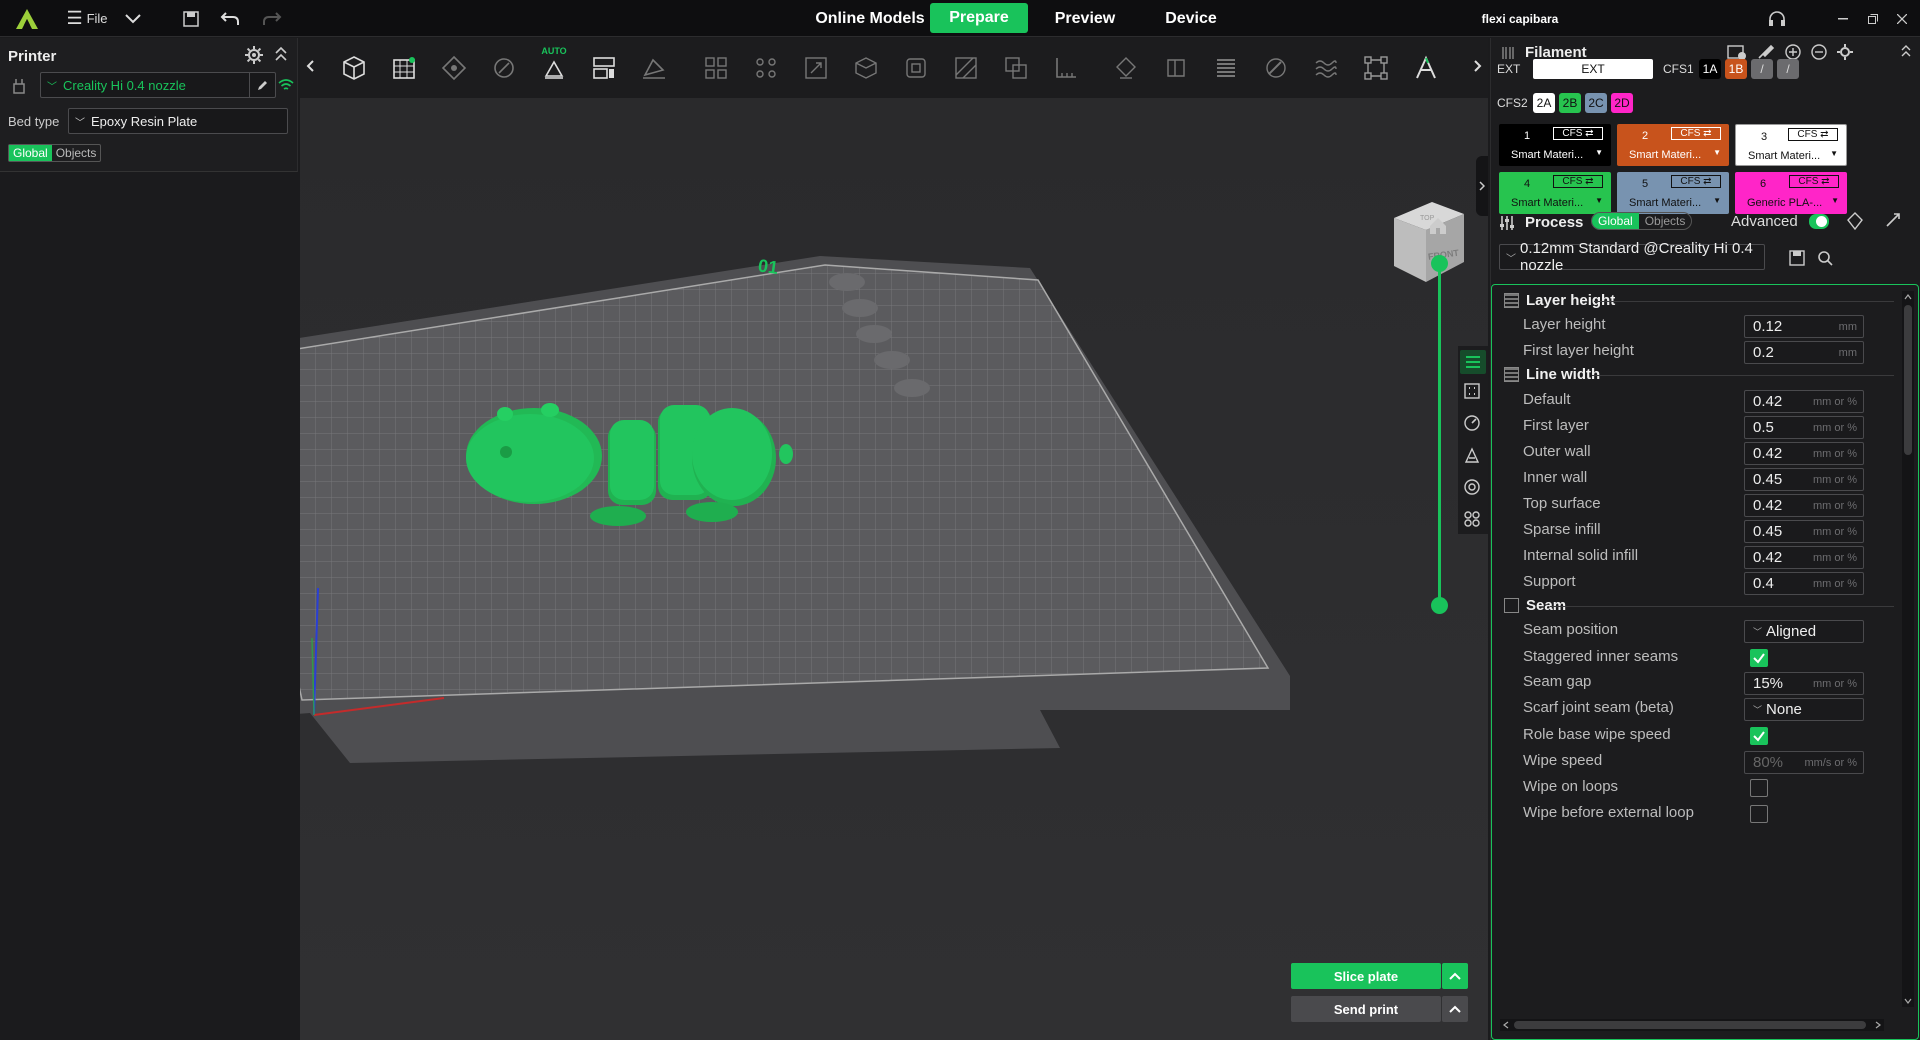  Describe the element at coordinates (262, 85) in the screenshot. I see `edit-pencil-icon` at that location.